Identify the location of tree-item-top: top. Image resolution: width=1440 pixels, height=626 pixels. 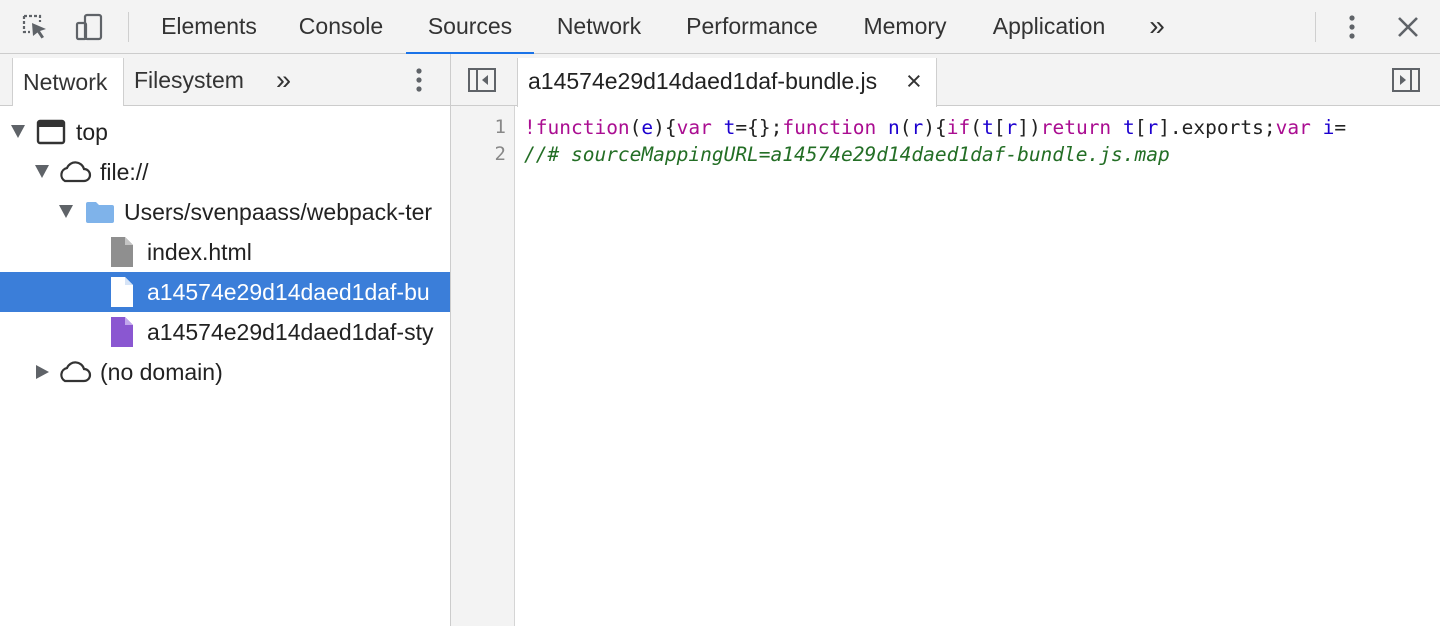
(225, 132).